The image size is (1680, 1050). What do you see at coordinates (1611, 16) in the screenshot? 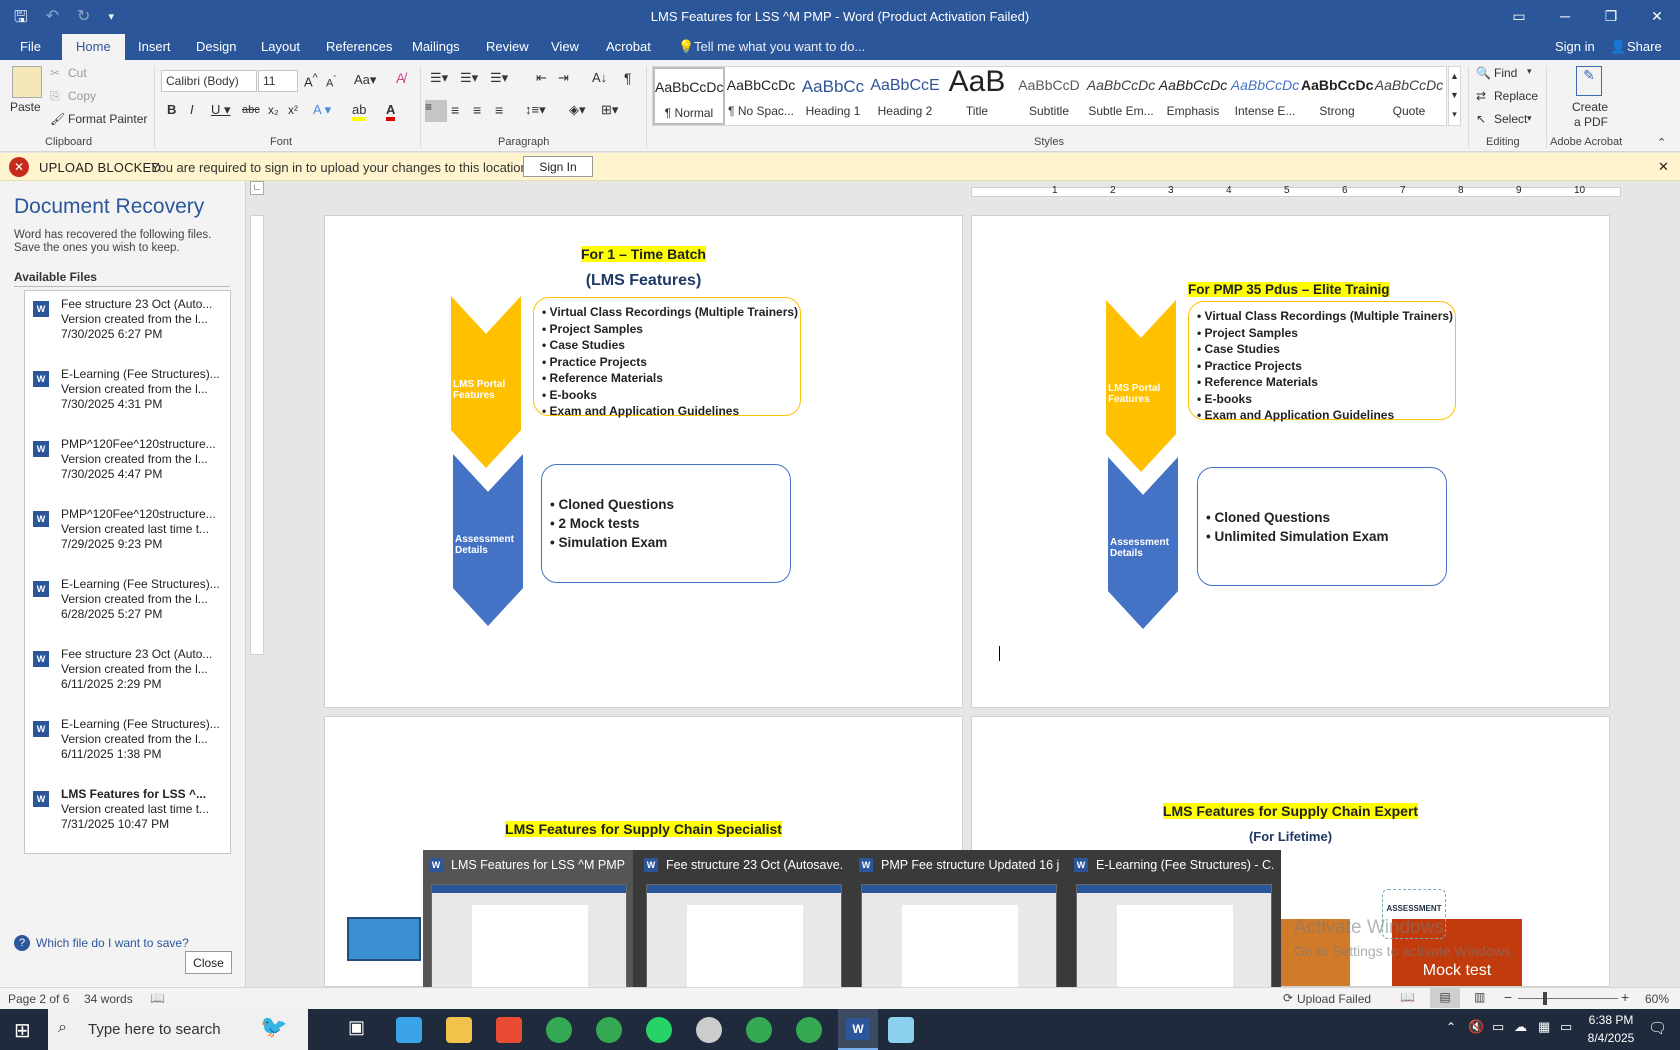
I see `restore-icon: ❐` at bounding box center [1611, 16].